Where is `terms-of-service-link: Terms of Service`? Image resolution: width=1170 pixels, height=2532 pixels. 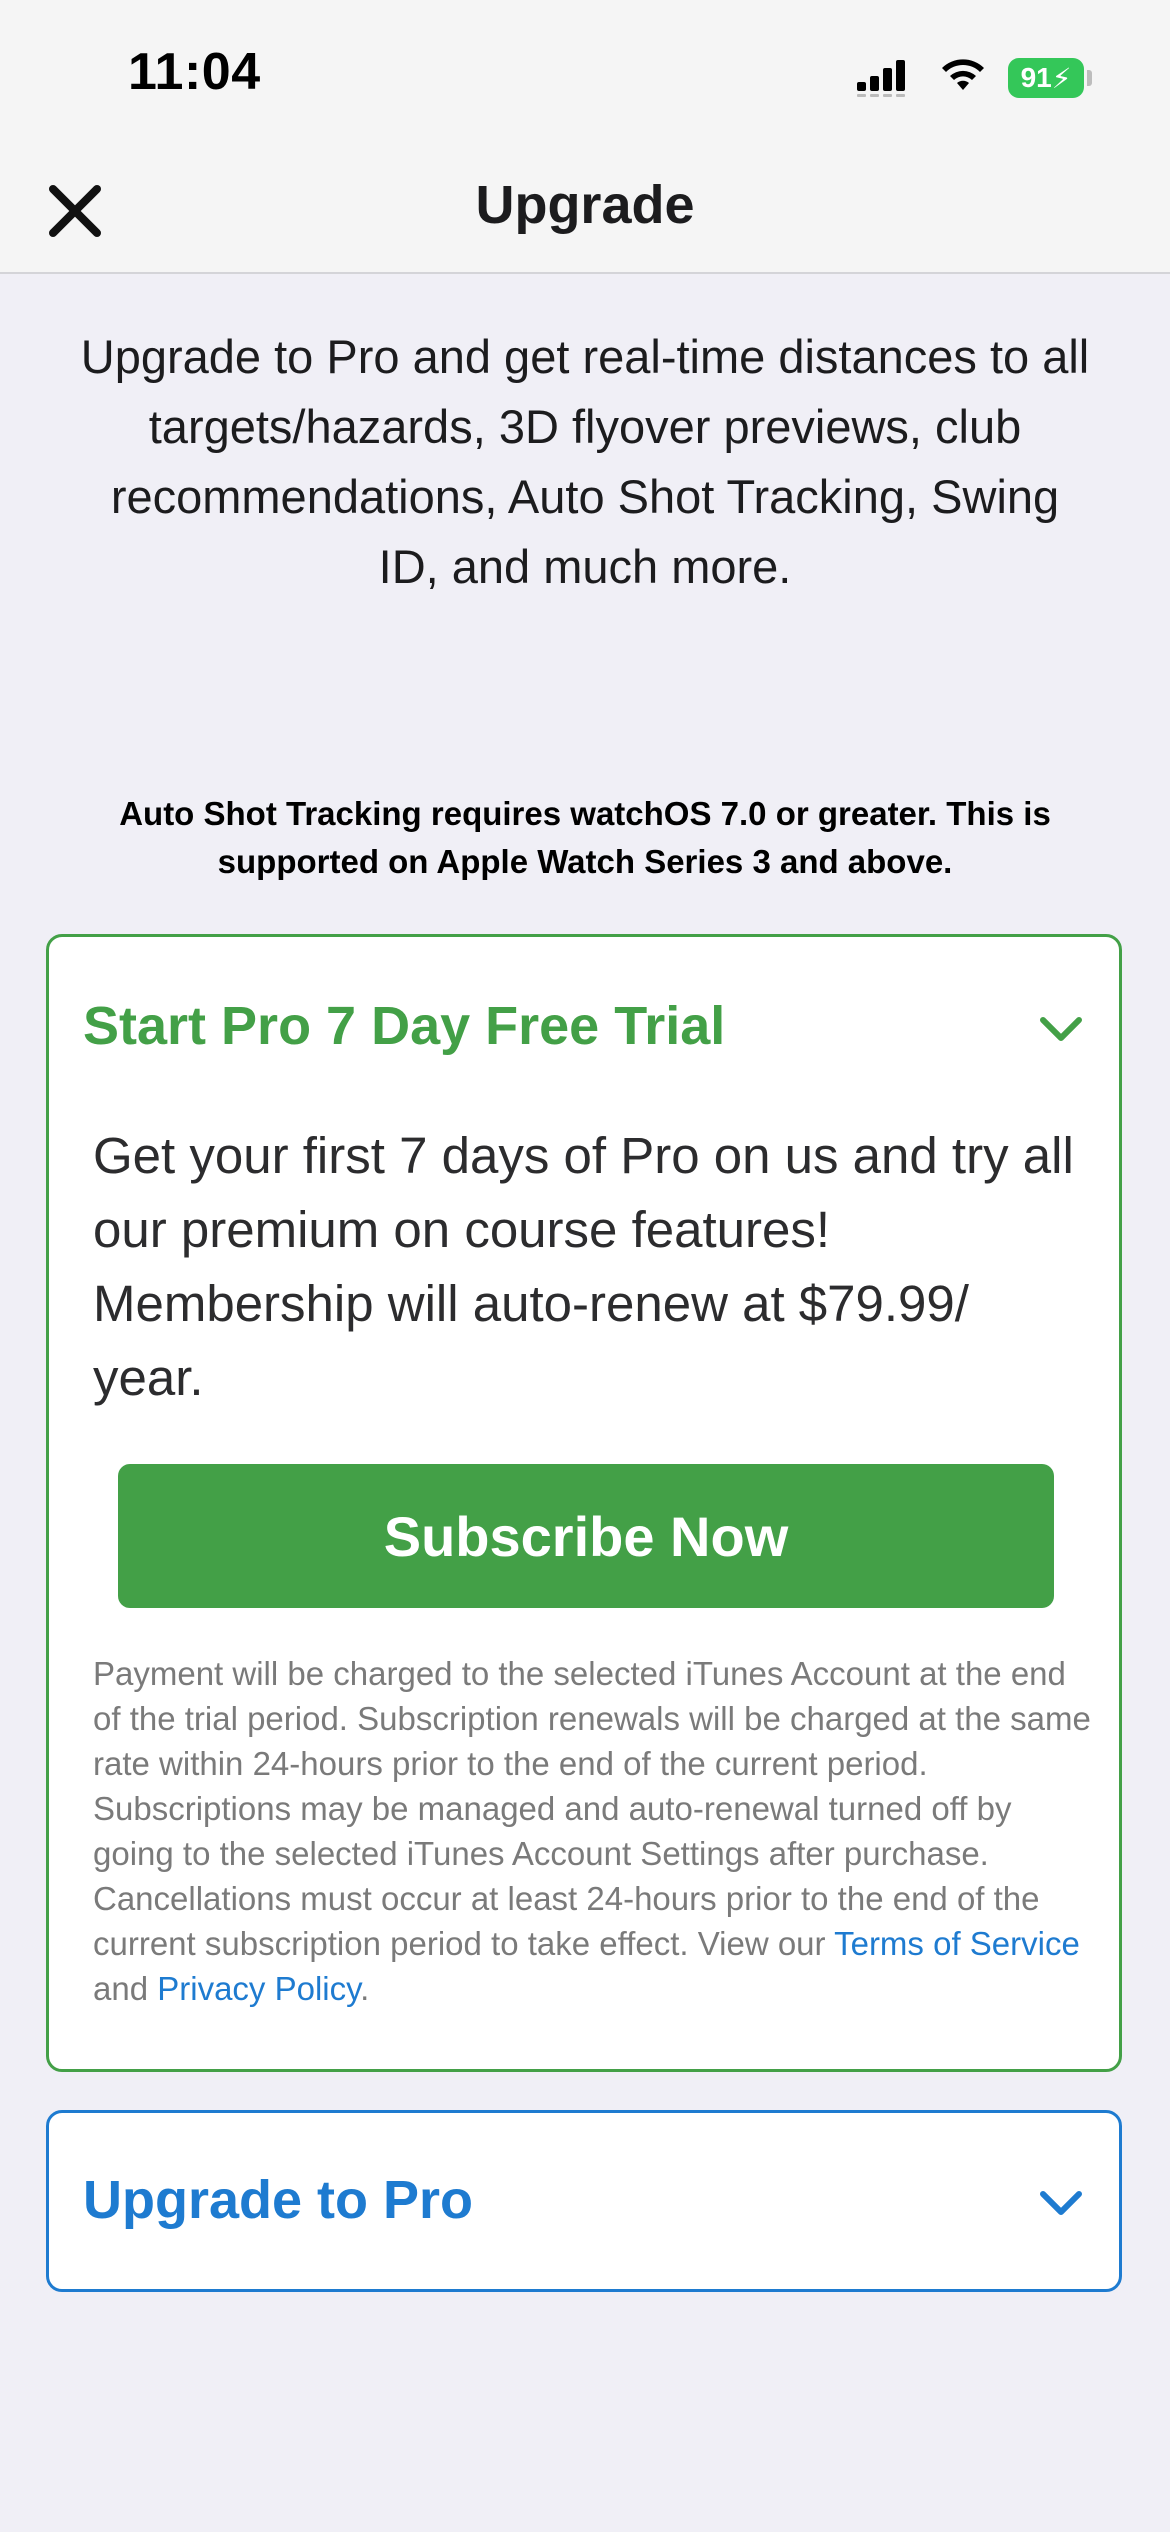
terms-of-service-link: Terms of Service is located at coordinates (957, 1943).